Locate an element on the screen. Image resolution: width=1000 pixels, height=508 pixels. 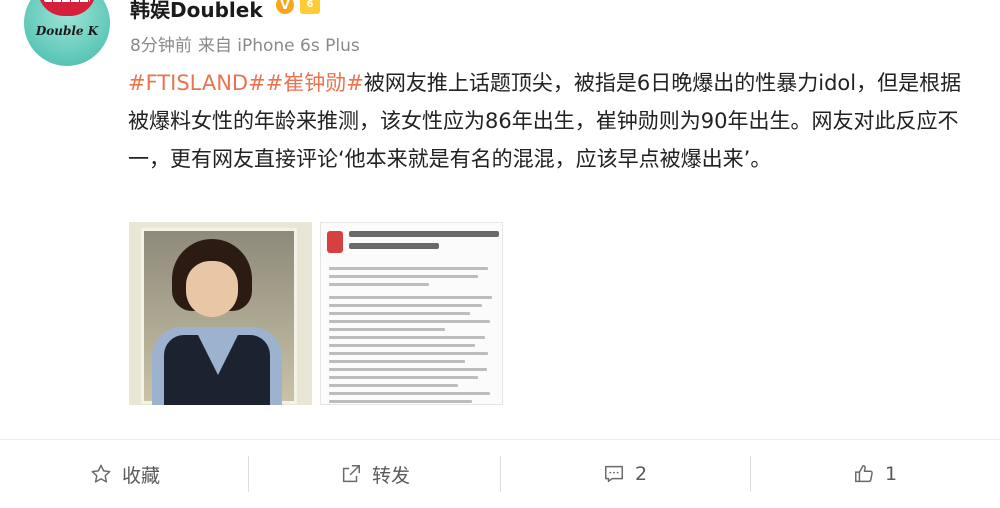
photo-vest-neck is located at coordinates (218, 355).